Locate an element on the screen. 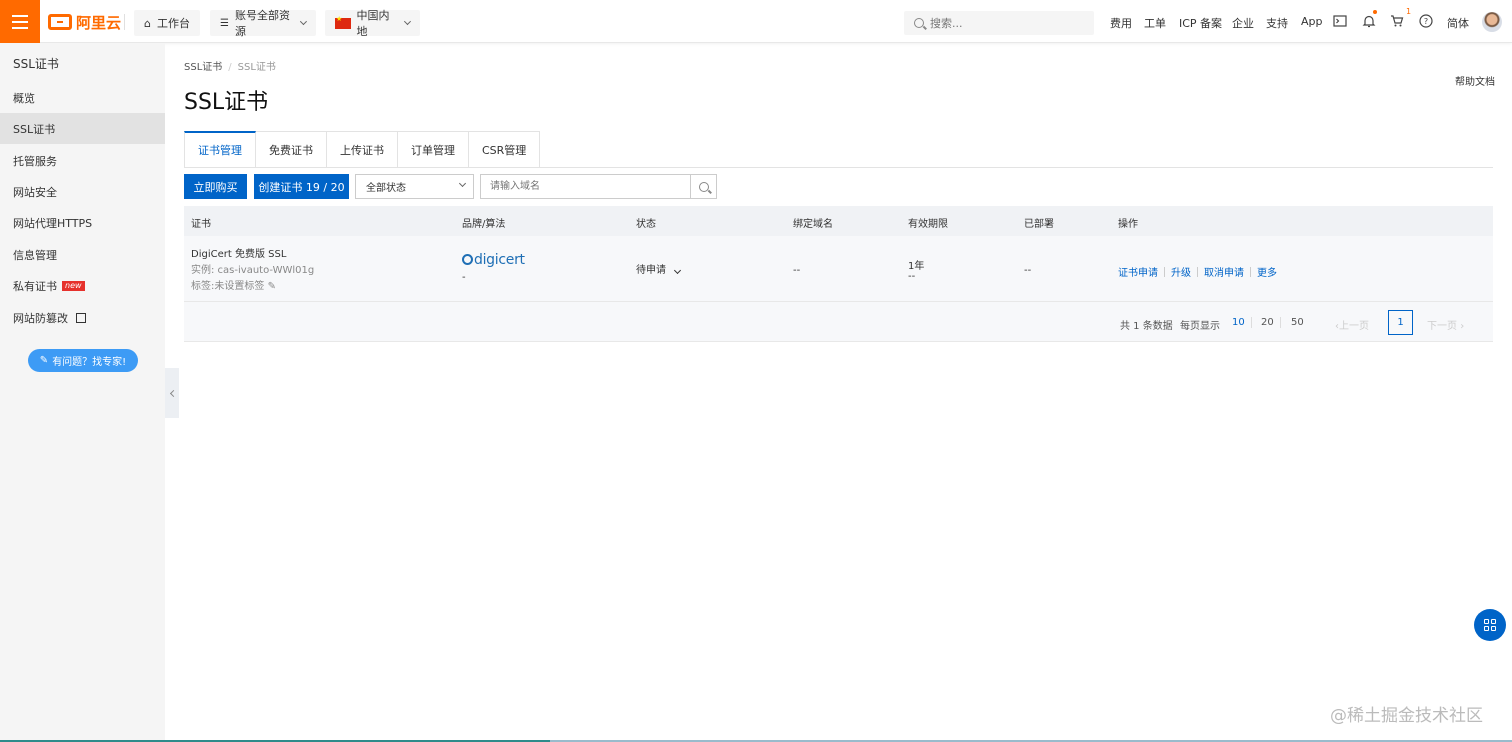 This screenshot has height=742, width=1512. upgrade-link: 升级 is located at coordinates (1181, 271).